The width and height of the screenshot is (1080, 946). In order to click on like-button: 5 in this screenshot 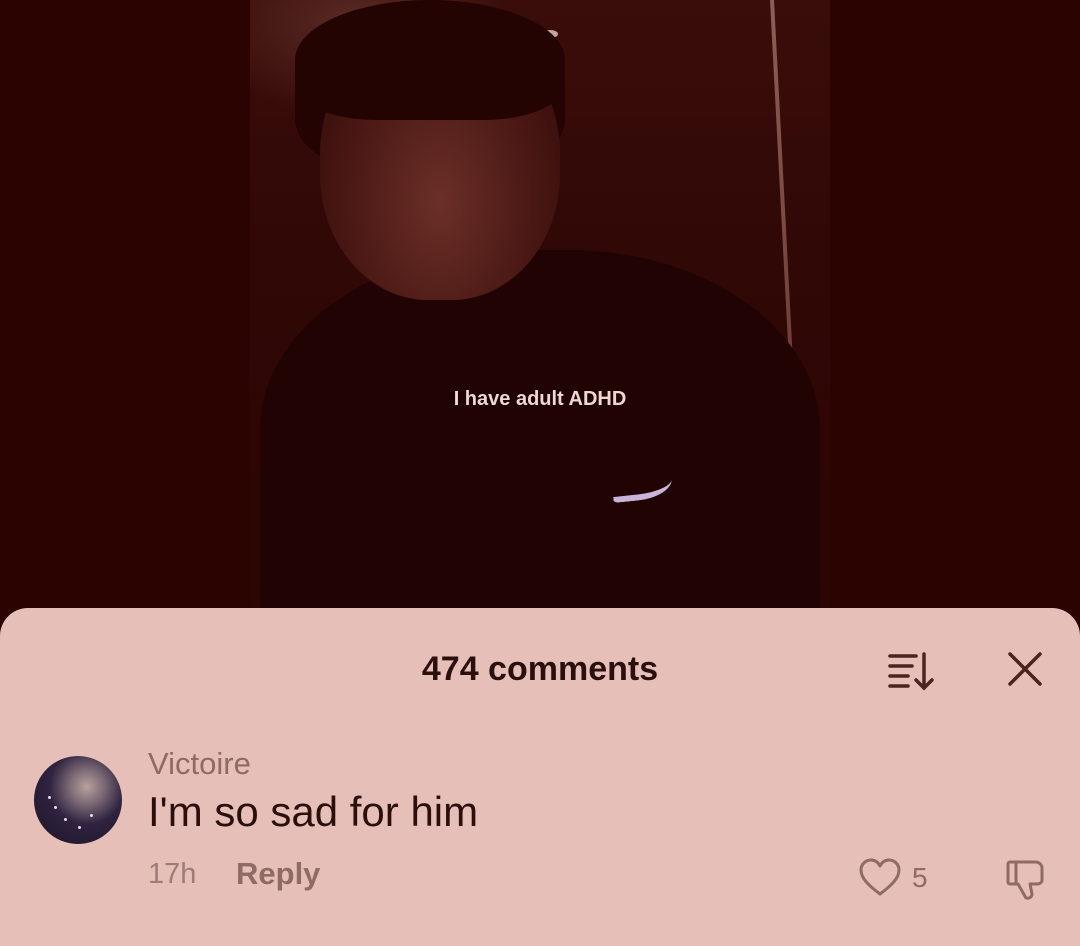, I will do `click(903, 878)`.